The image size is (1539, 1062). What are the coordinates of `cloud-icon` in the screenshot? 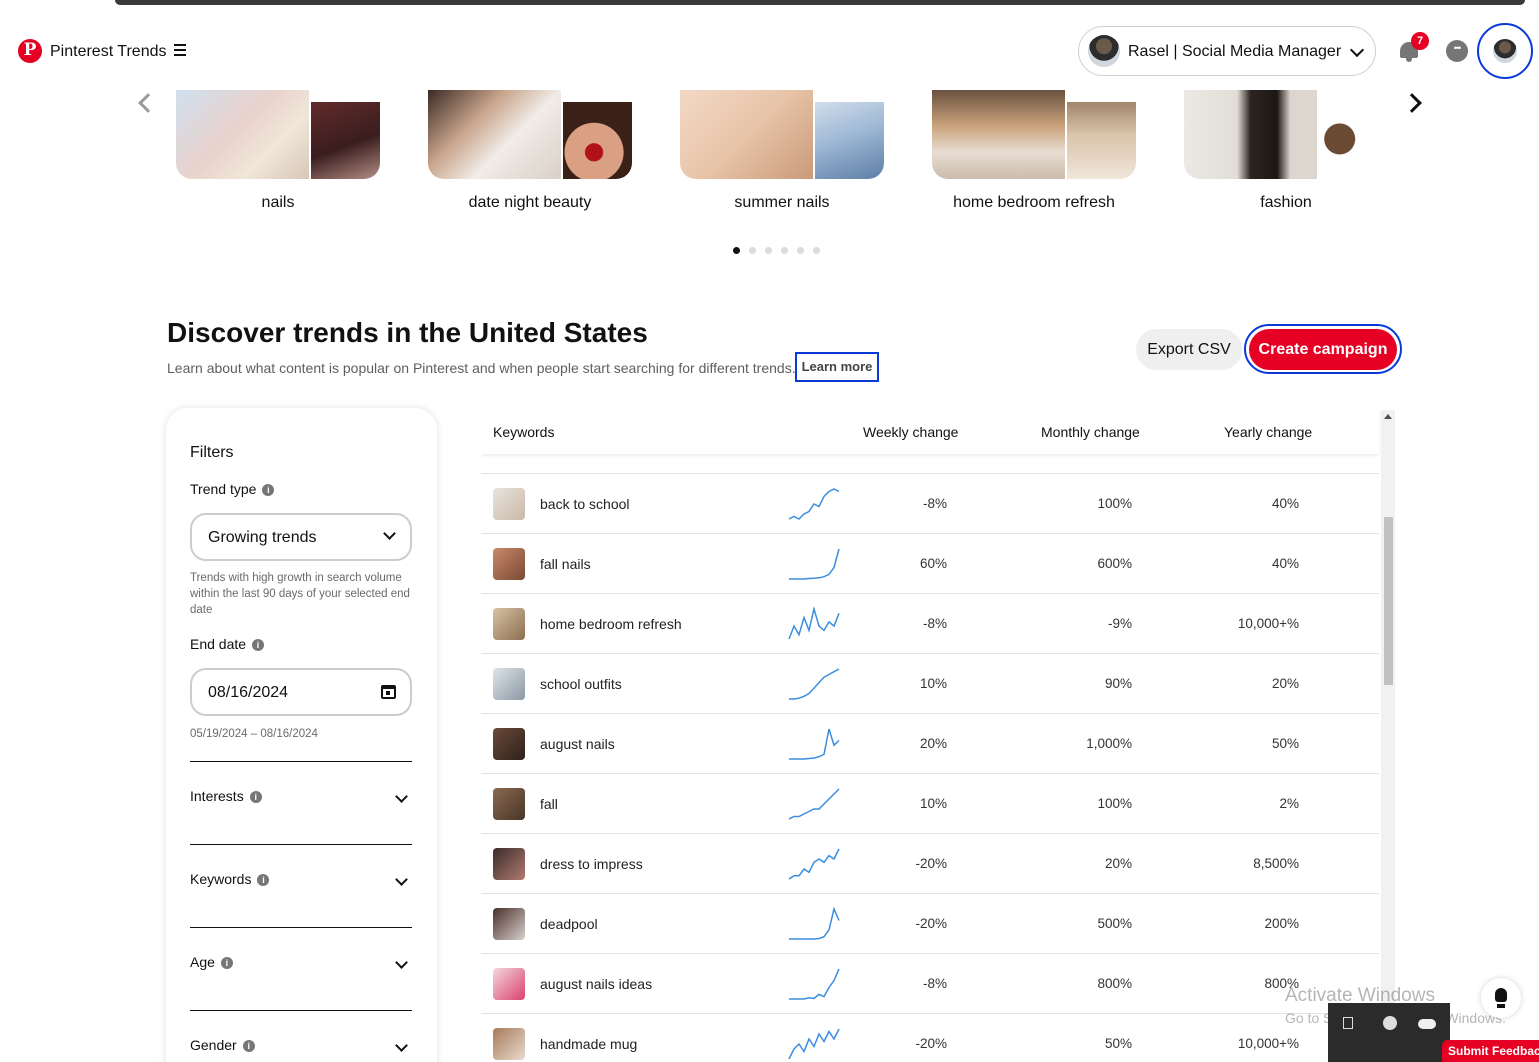 It's located at (1427, 1024).